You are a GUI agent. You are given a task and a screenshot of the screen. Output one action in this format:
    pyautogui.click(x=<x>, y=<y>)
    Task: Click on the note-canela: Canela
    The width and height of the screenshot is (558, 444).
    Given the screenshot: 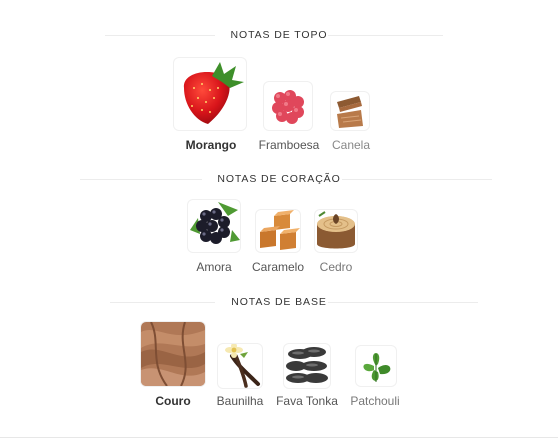 What is the action you would take?
    pyautogui.click(x=351, y=123)
    